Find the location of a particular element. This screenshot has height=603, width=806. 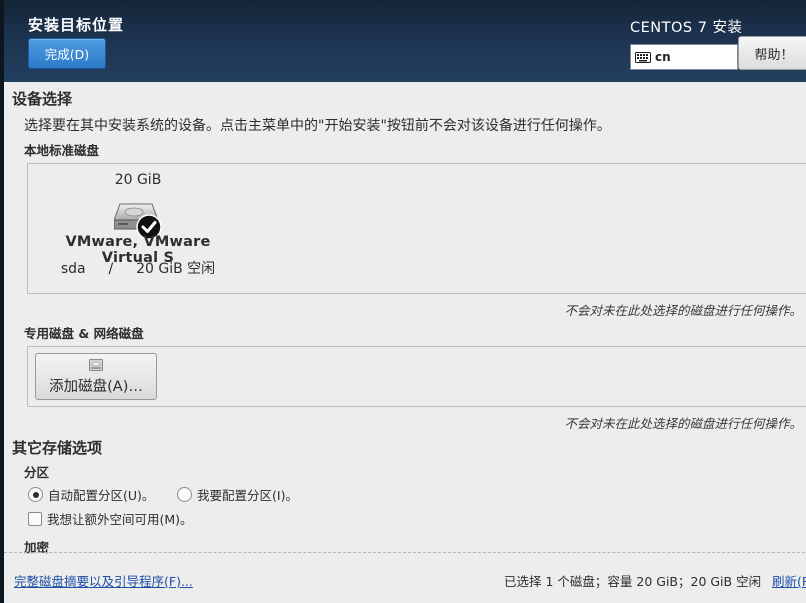

partition-auto-label: 自动配置分区(U)。 is located at coordinates (101, 495).